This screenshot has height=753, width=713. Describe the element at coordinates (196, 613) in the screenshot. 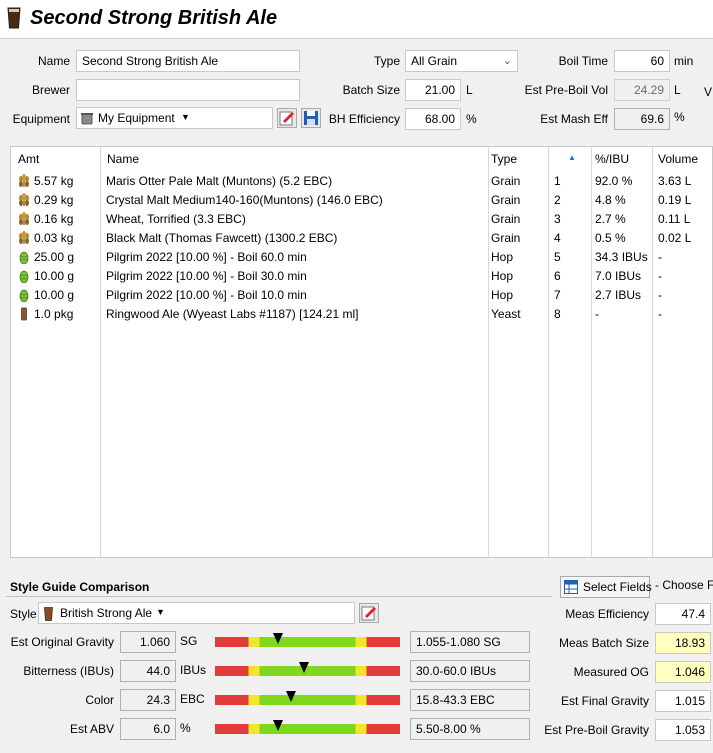

I see `style-select: British Strong Ale ▼` at that location.